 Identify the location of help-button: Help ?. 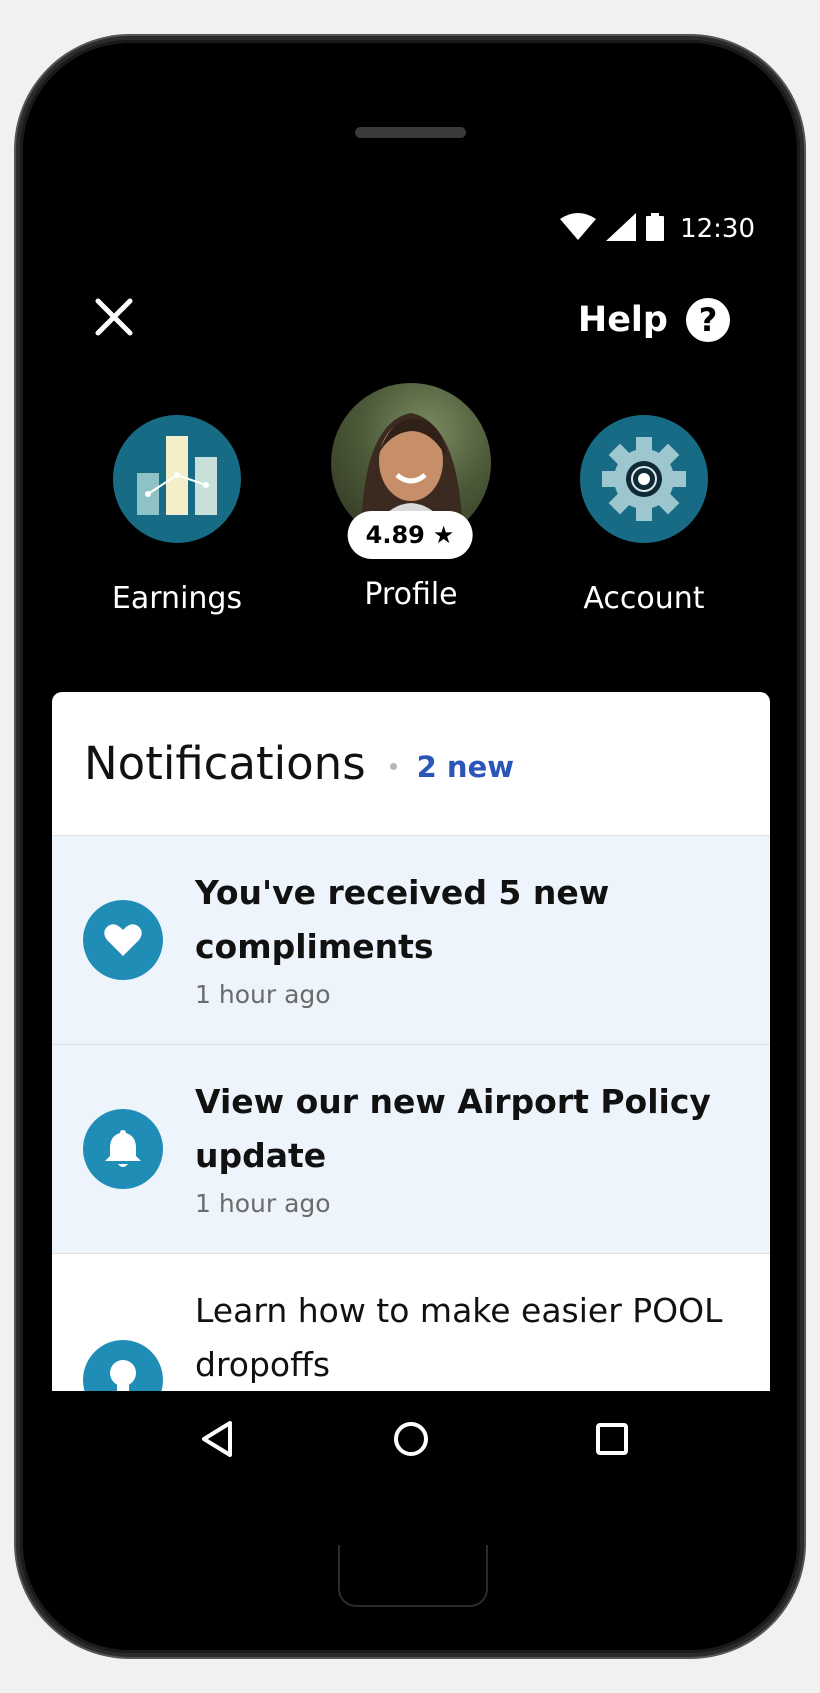
(654, 320).